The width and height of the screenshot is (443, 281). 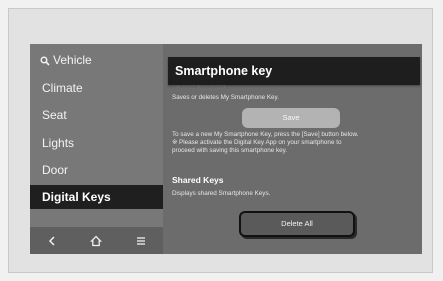 I want to click on sidebar-item-seat: Seat, so click(x=96, y=115).